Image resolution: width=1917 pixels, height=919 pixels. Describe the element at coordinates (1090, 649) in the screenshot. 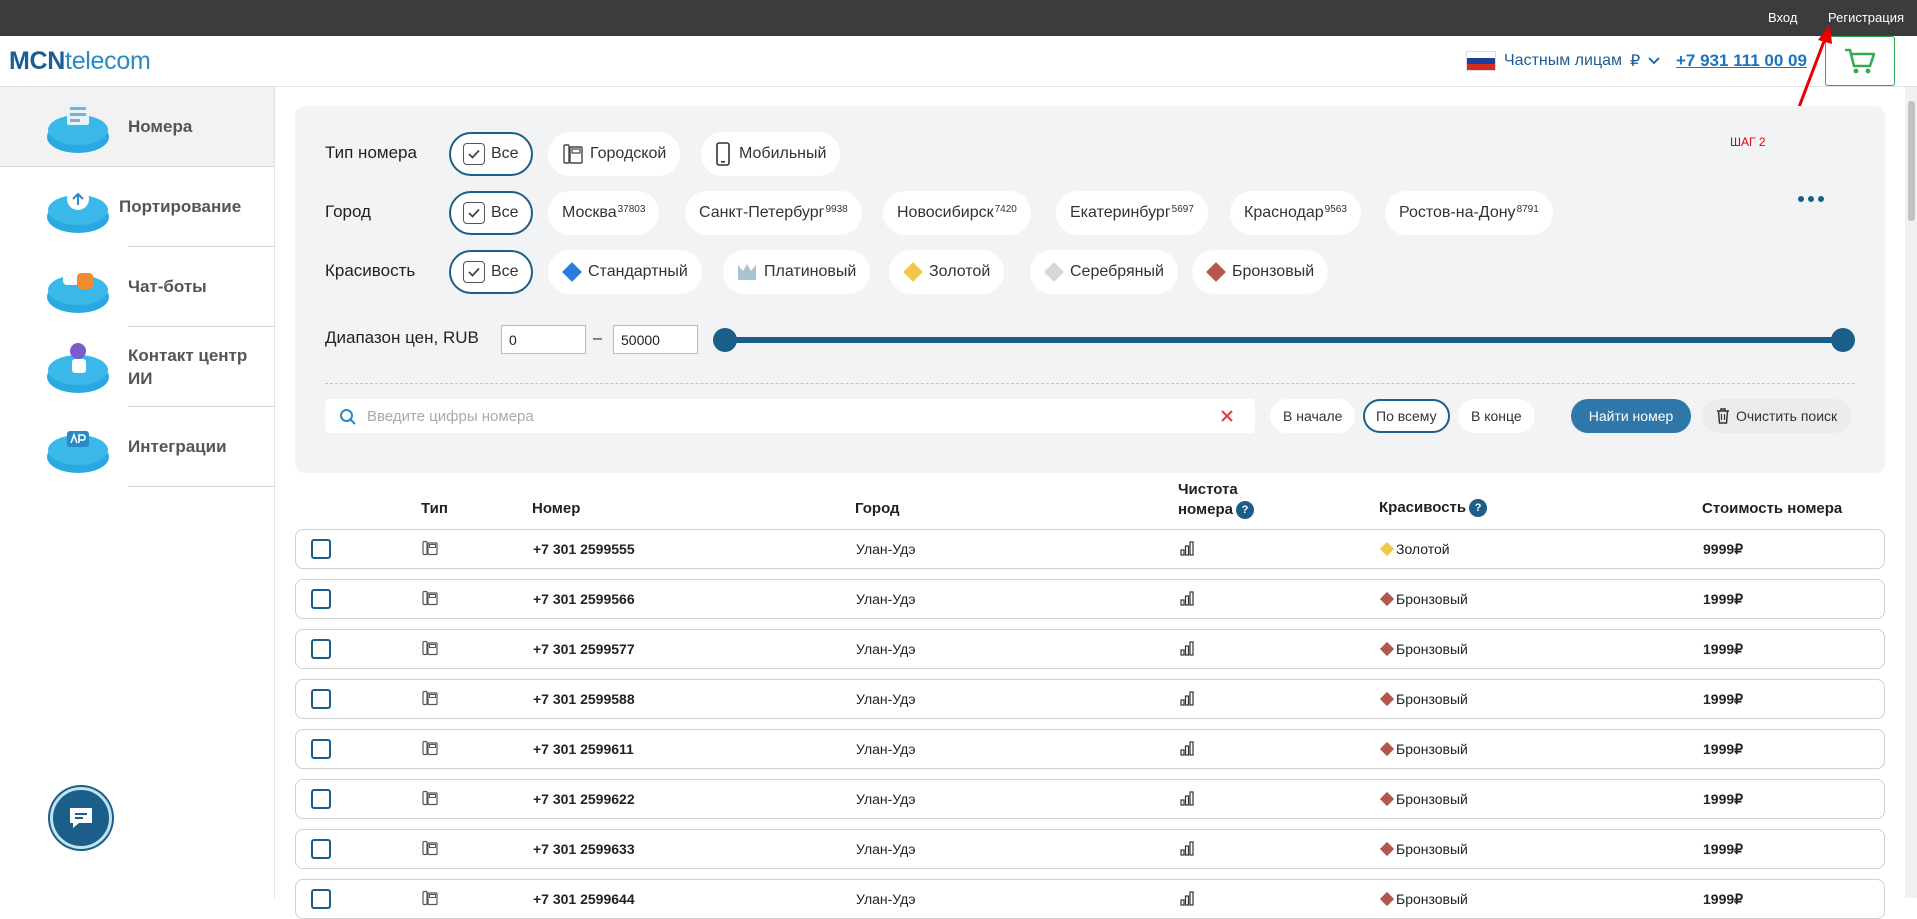

I see `table-row: +7 301 2599577 Улан-Удэ Бронзовый 1999₽` at that location.